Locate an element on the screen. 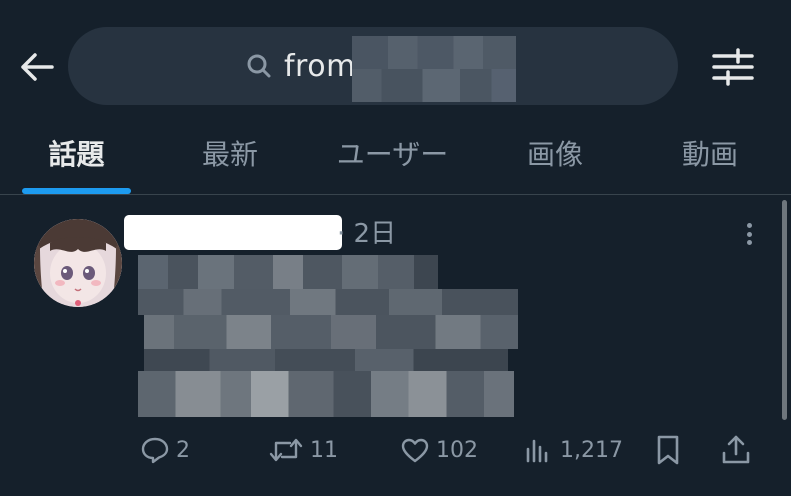 The height and width of the screenshot is (496, 791). repost-button: 11 is located at coordinates (303, 450).